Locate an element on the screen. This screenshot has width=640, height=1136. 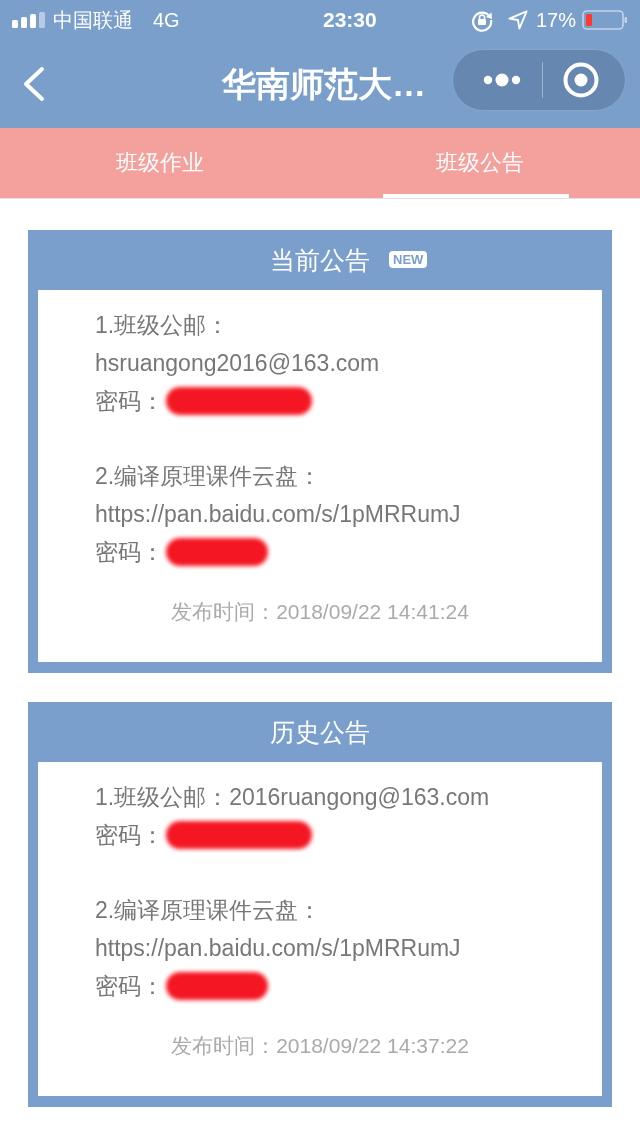
notice-text: 1.班级公邮：2016ruangong@163.com is located at coordinates (293, 797).